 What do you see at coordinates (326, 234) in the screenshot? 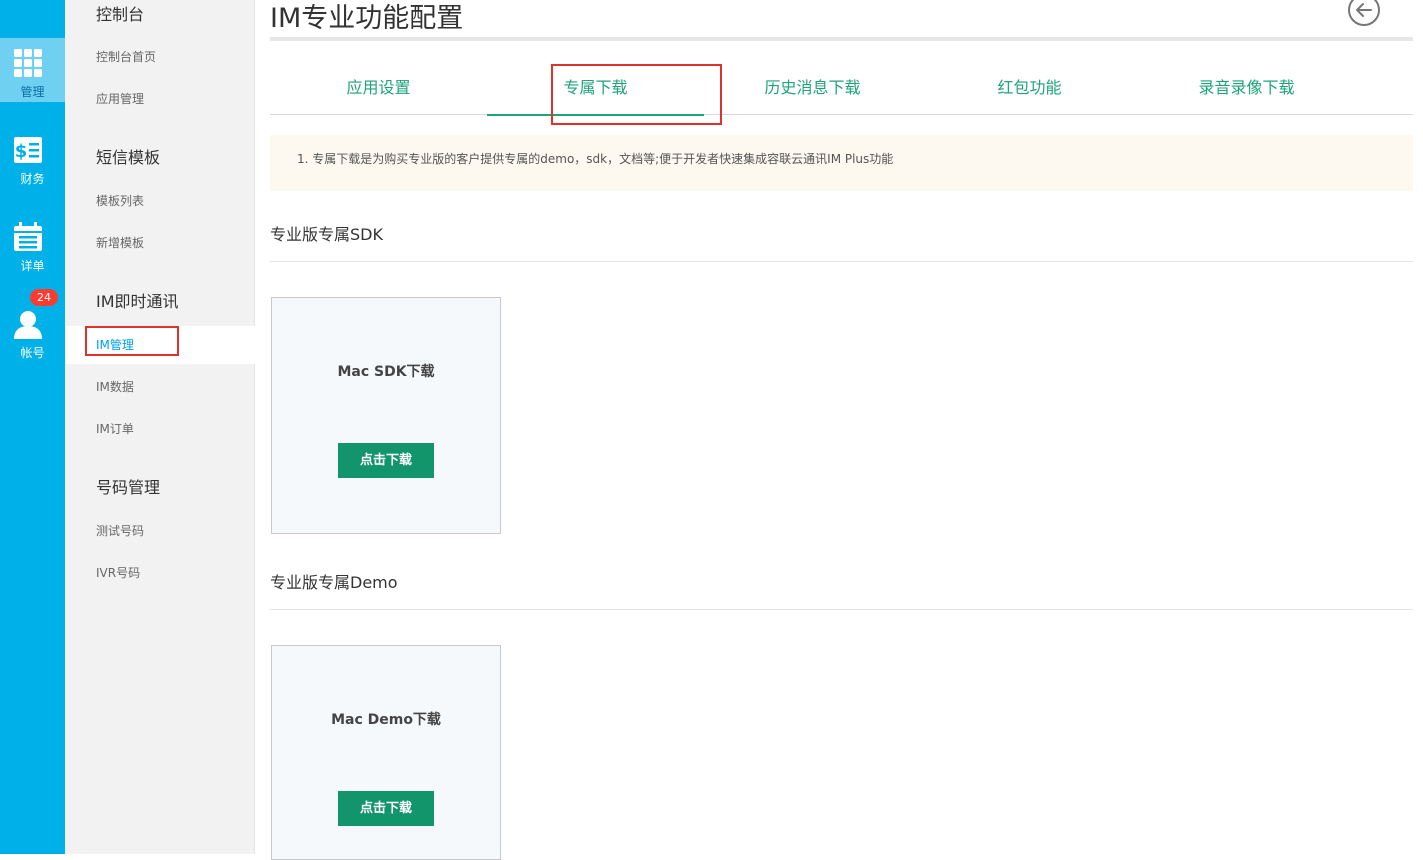
I see `section-title-sdk: 专业版专属SDK` at bounding box center [326, 234].